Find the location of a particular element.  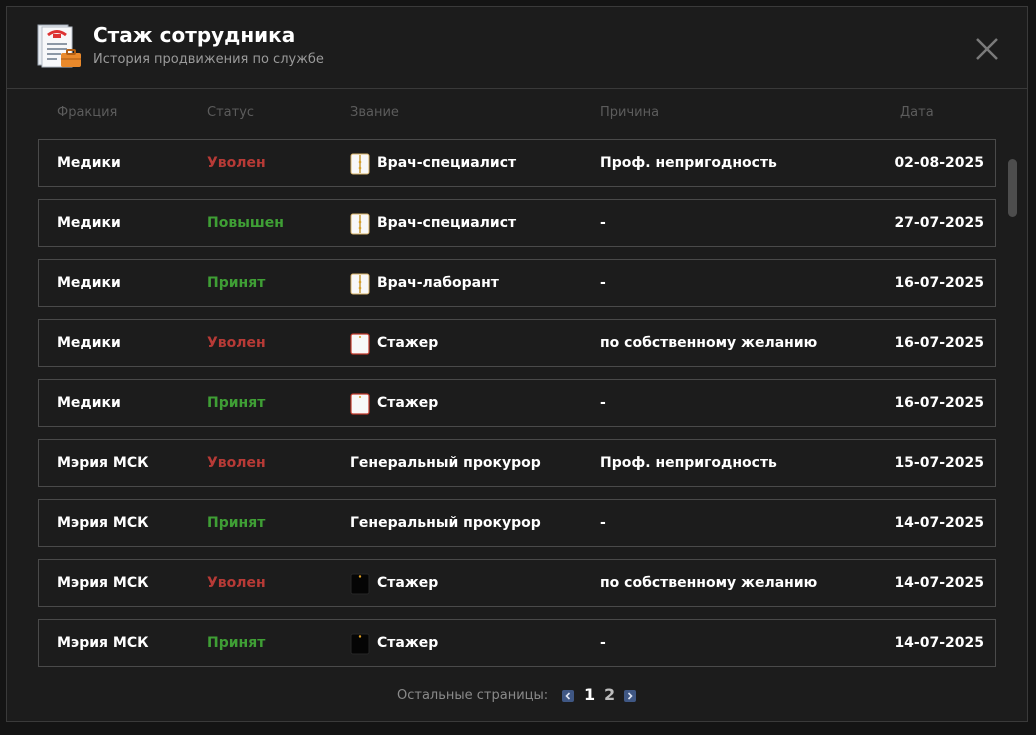

column-header-rank: Звание is located at coordinates (374, 112).